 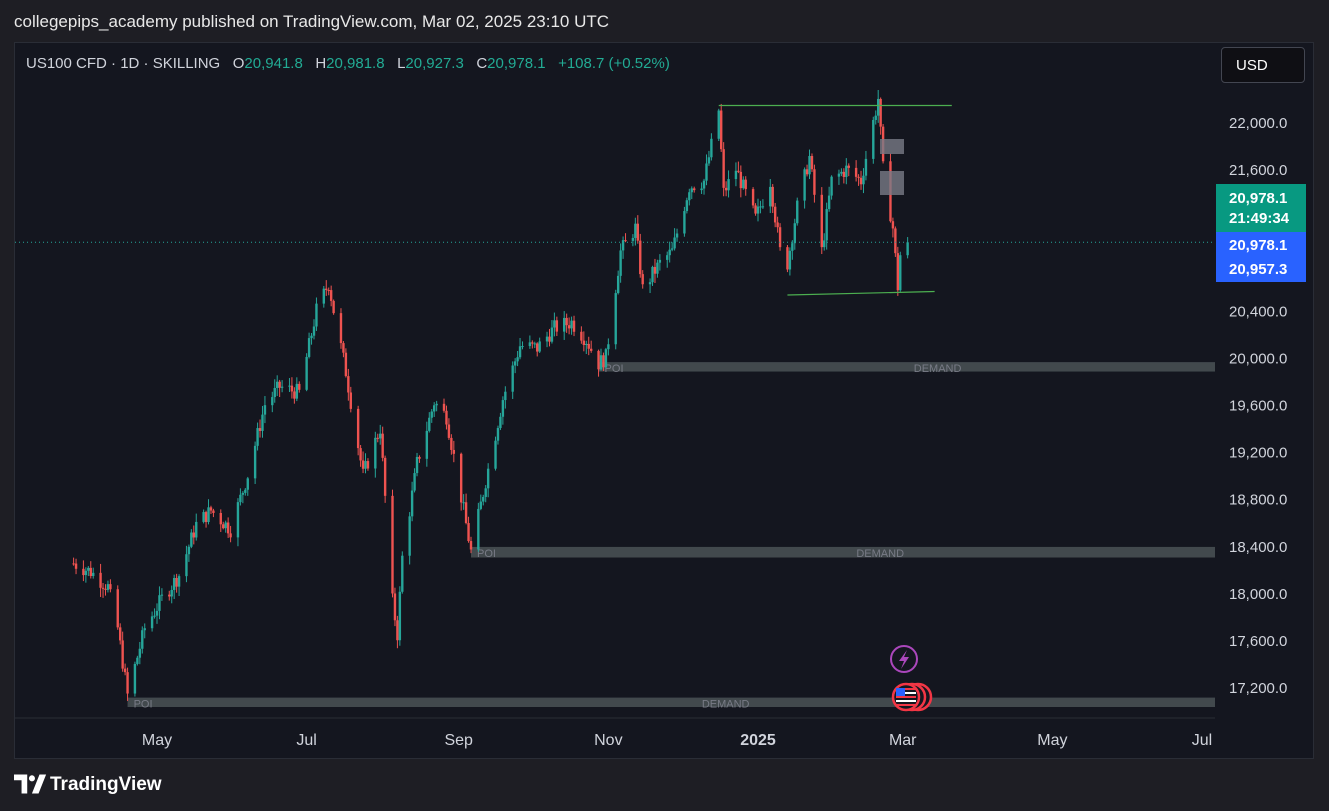 What do you see at coordinates (458, 740) in the screenshot?
I see `x-tick-label: Sep` at bounding box center [458, 740].